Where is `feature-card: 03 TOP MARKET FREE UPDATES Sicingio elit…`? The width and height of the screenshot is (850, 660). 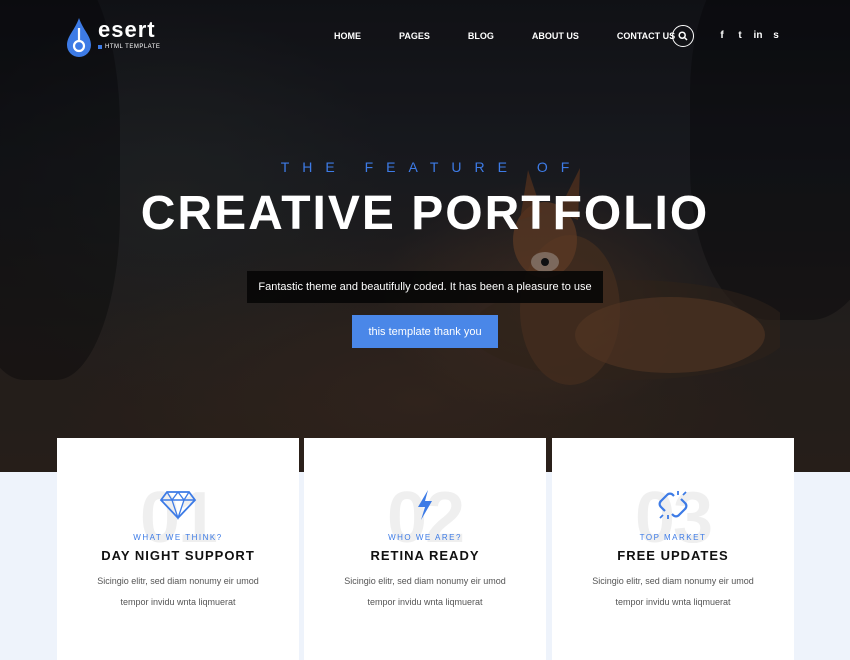
feature-card: 03 TOP MARKET FREE UPDATES Sicingio elit… is located at coordinates (673, 549).